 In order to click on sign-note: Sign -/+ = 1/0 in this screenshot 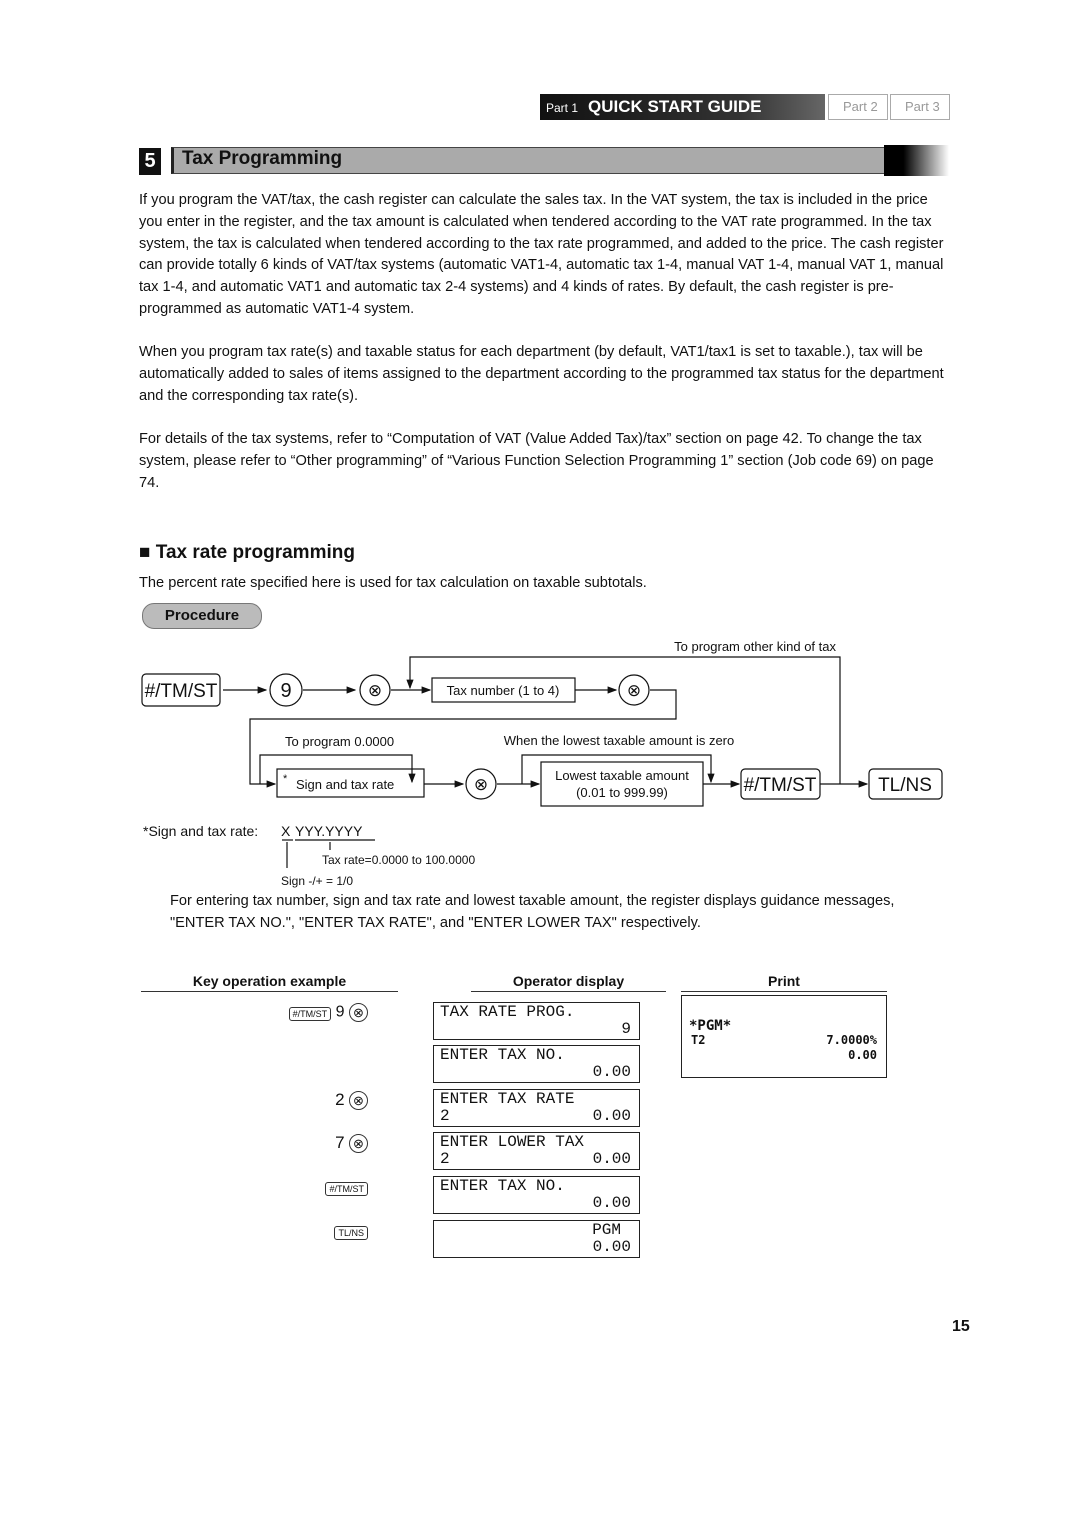, I will do `click(317, 881)`.